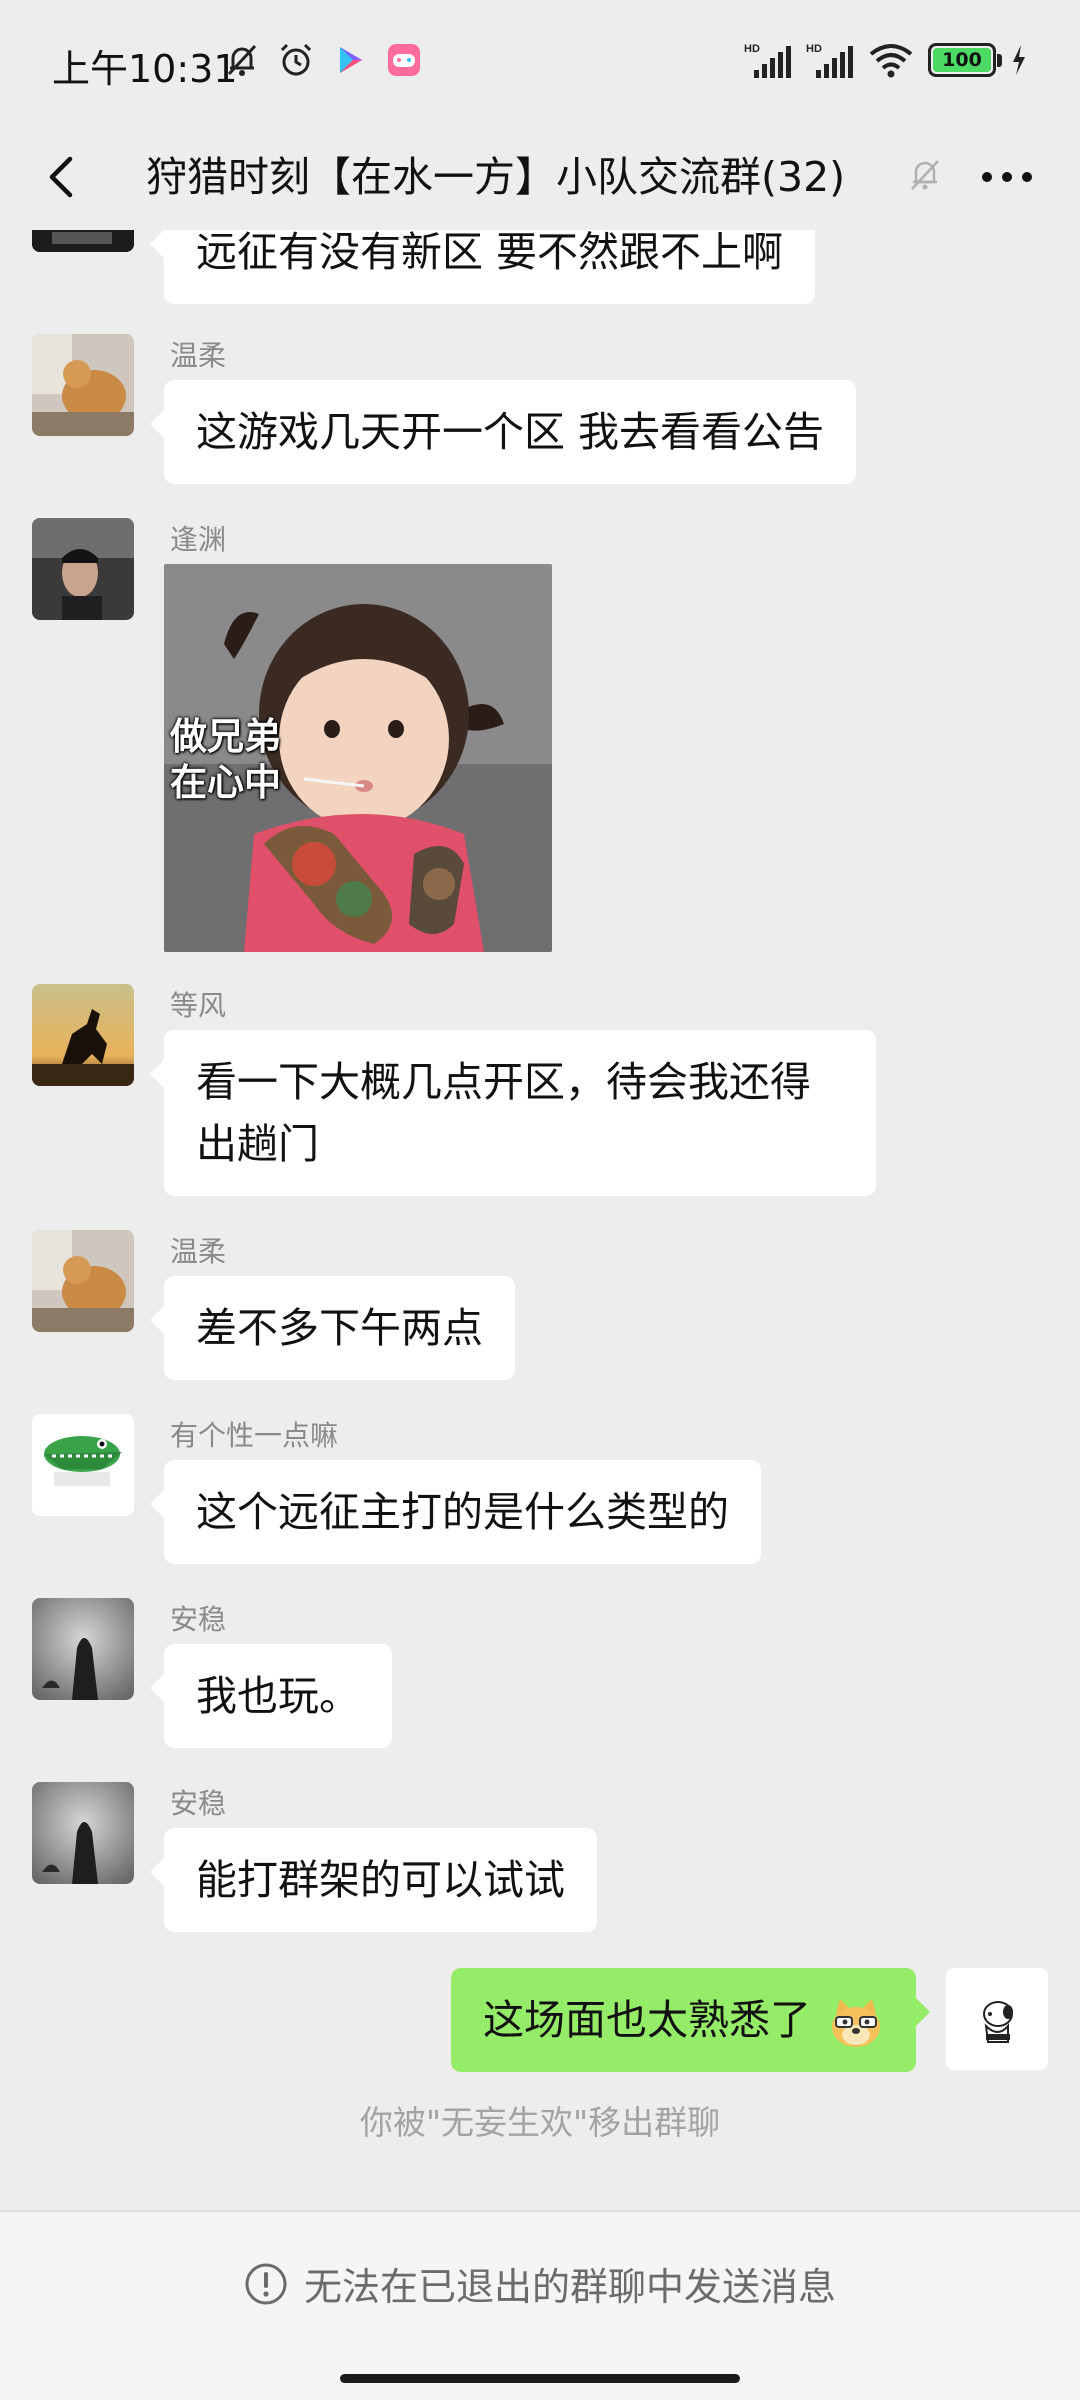 The width and height of the screenshot is (1080, 2400). What do you see at coordinates (503, 1113) in the screenshot?
I see `message-text: 看一下大概几点开区，待会我还得出趟门` at bounding box center [503, 1113].